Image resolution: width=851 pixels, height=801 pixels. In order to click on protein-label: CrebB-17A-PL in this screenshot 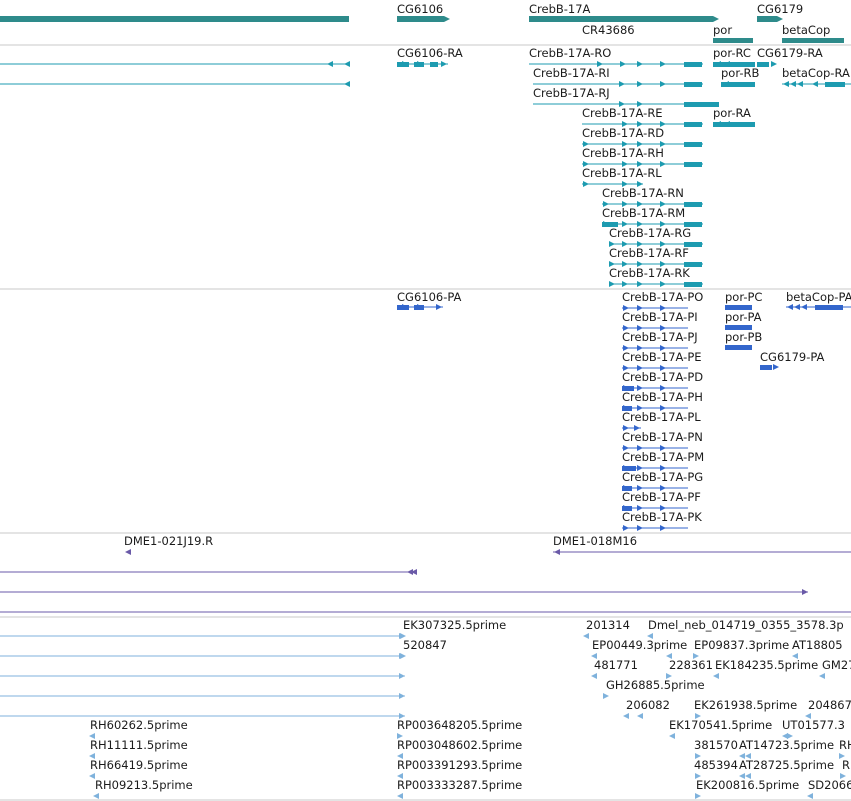, I will do `click(661, 417)`.